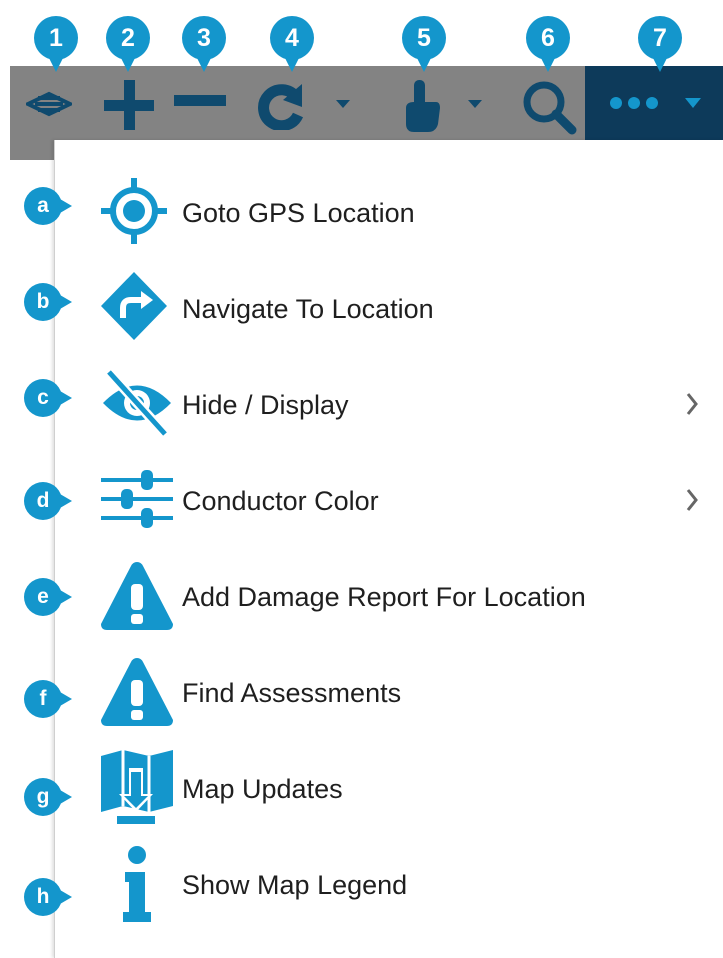  I want to click on select-touch-icon, so click(445, 106).